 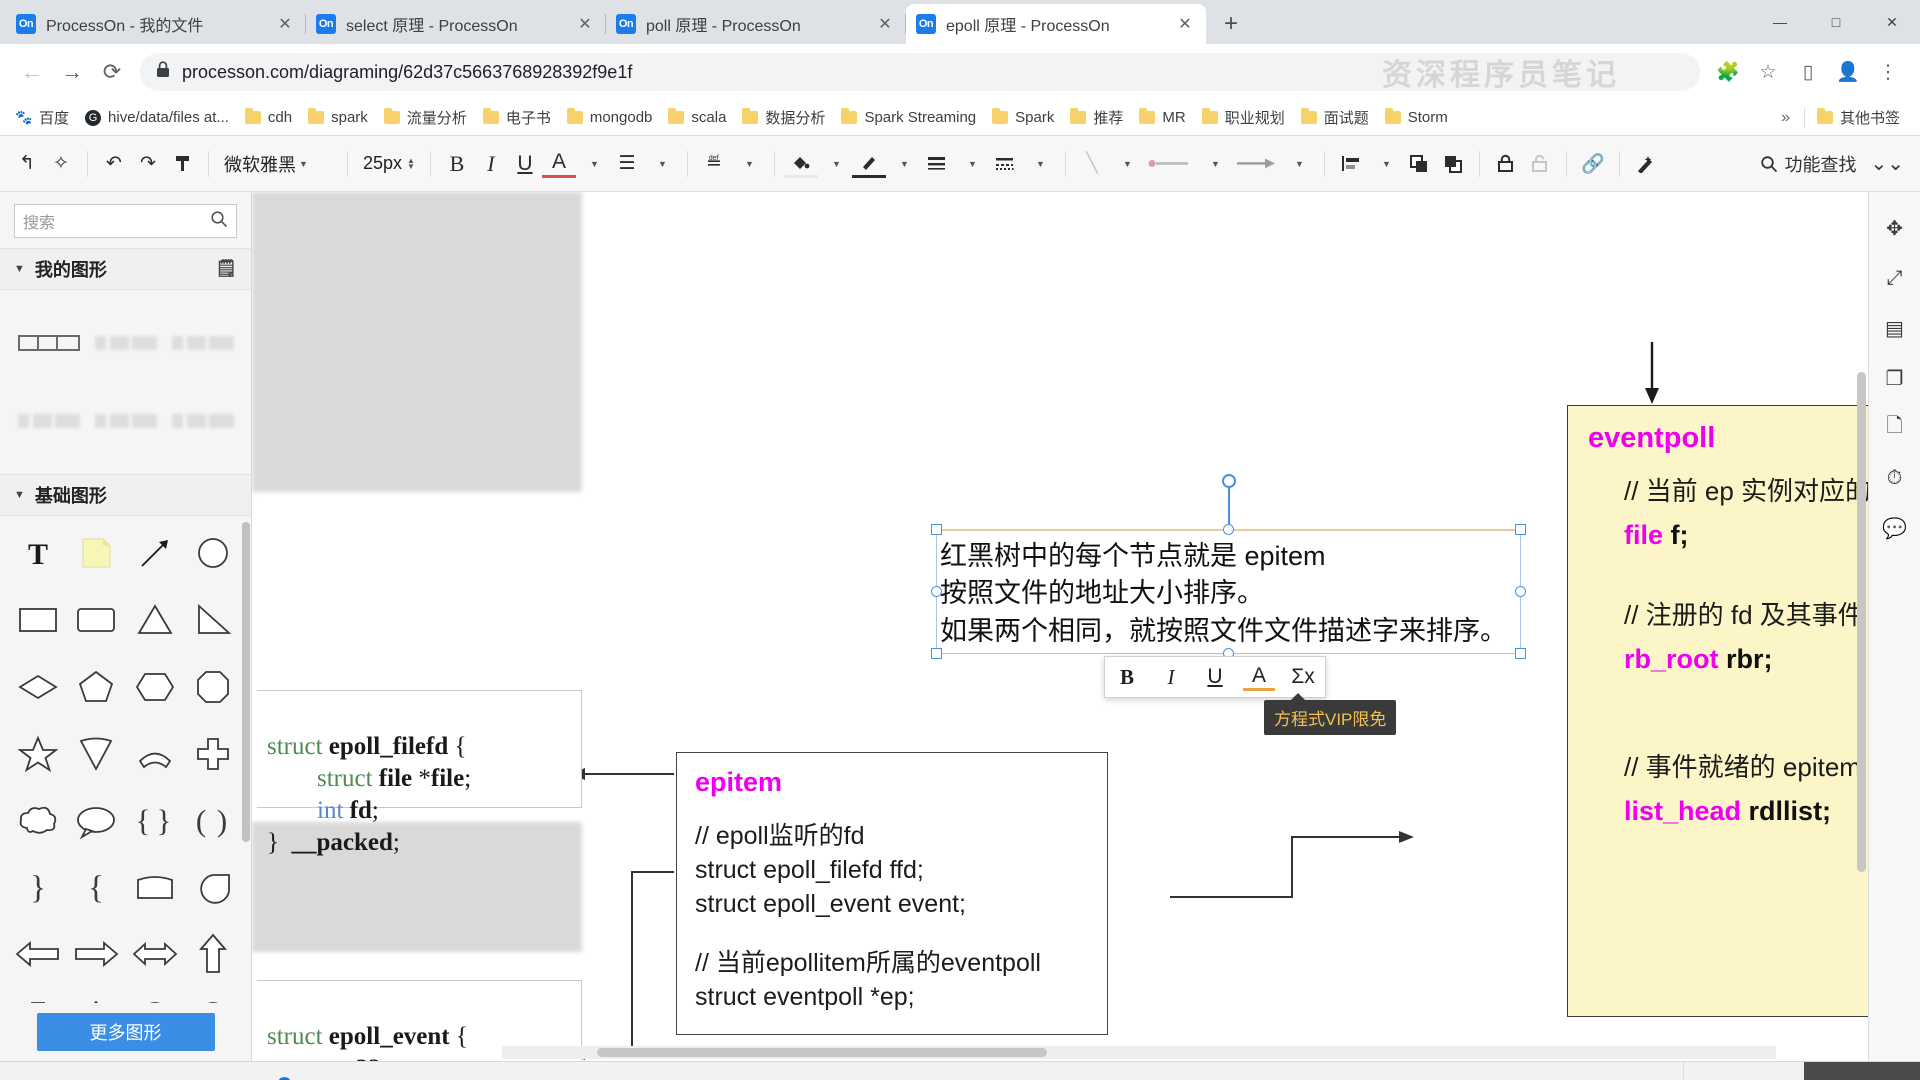 What do you see at coordinates (1335, 117) in the screenshot?
I see `bookmark-interview: 面试题` at bounding box center [1335, 117].